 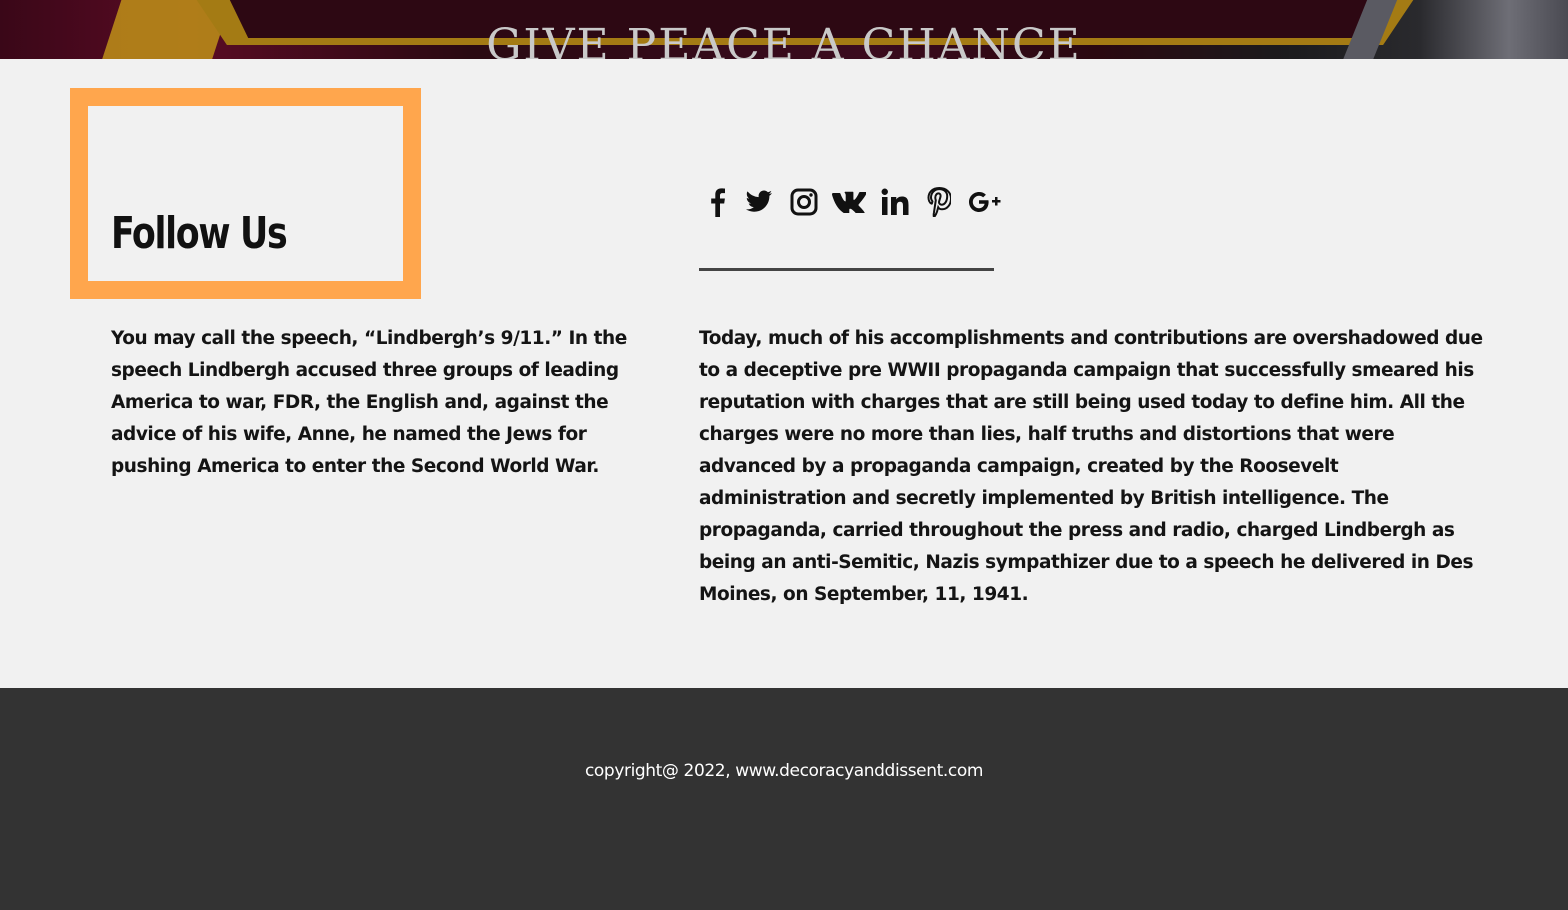 What do you see at coordinates (849, 202) in the screenshot?
I see `vk-icon` at bounding box center [849, 202].